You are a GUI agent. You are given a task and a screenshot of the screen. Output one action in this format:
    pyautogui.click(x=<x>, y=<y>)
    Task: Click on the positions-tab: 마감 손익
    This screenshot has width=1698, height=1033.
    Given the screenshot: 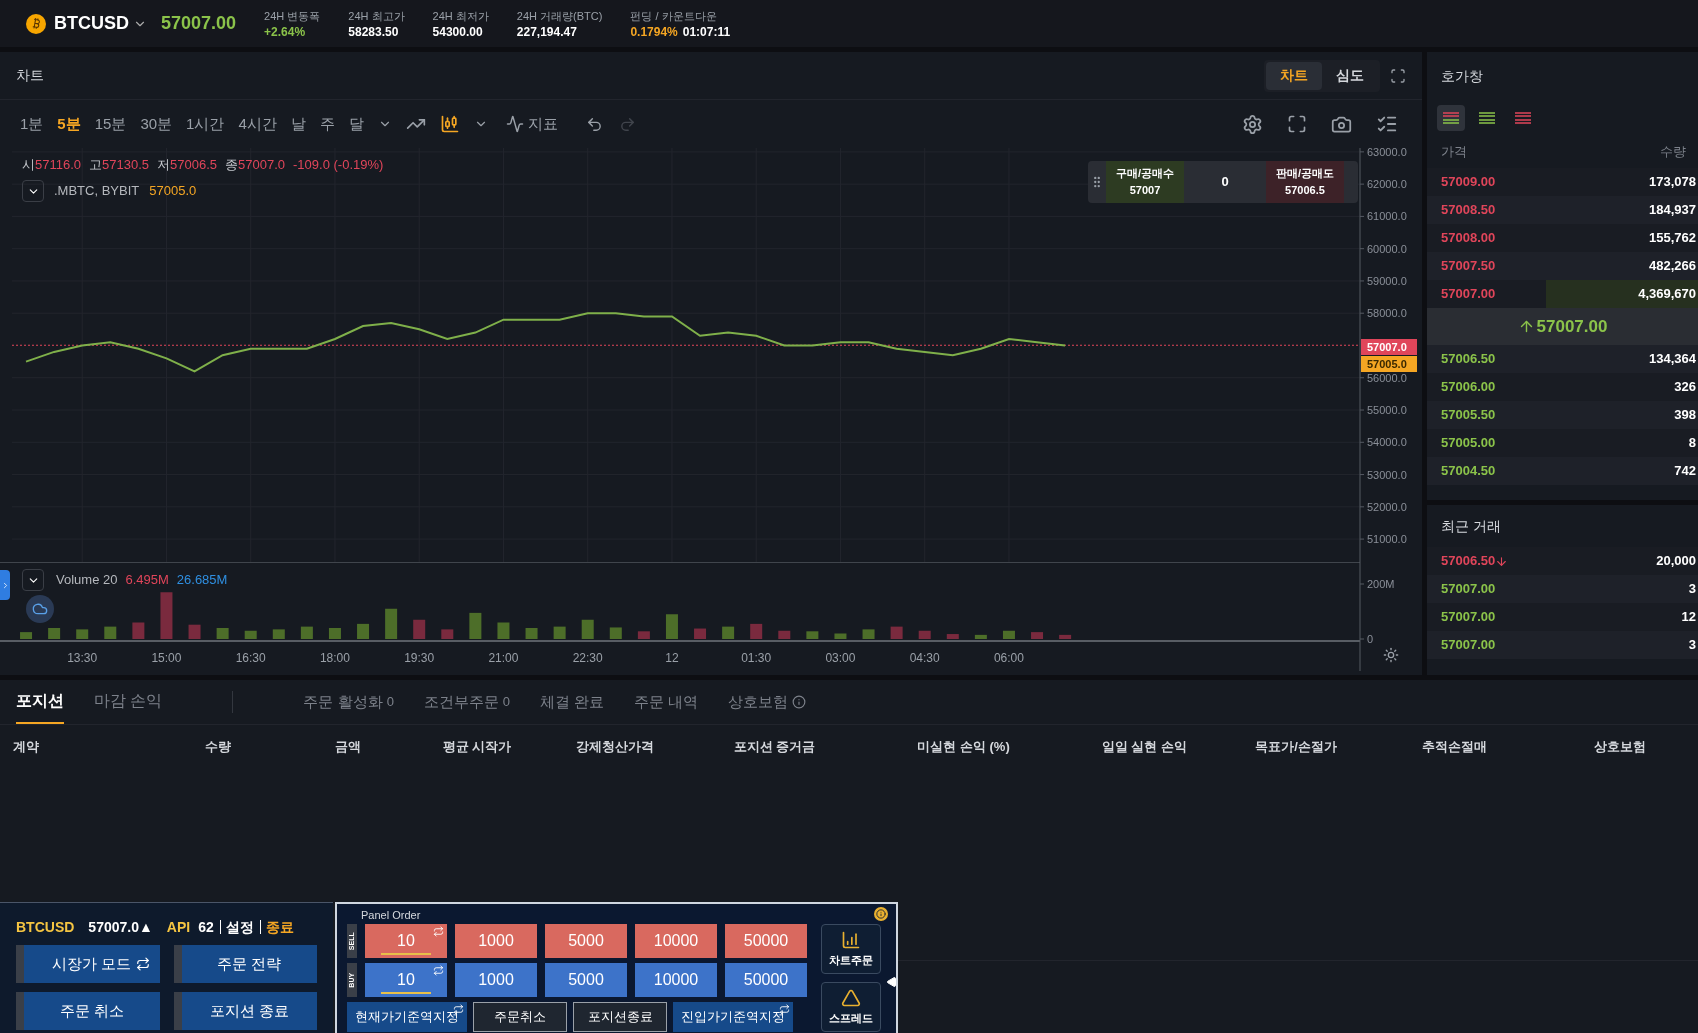 What is the action you would take?
    pyautogui.click(x=128, y=702)
    